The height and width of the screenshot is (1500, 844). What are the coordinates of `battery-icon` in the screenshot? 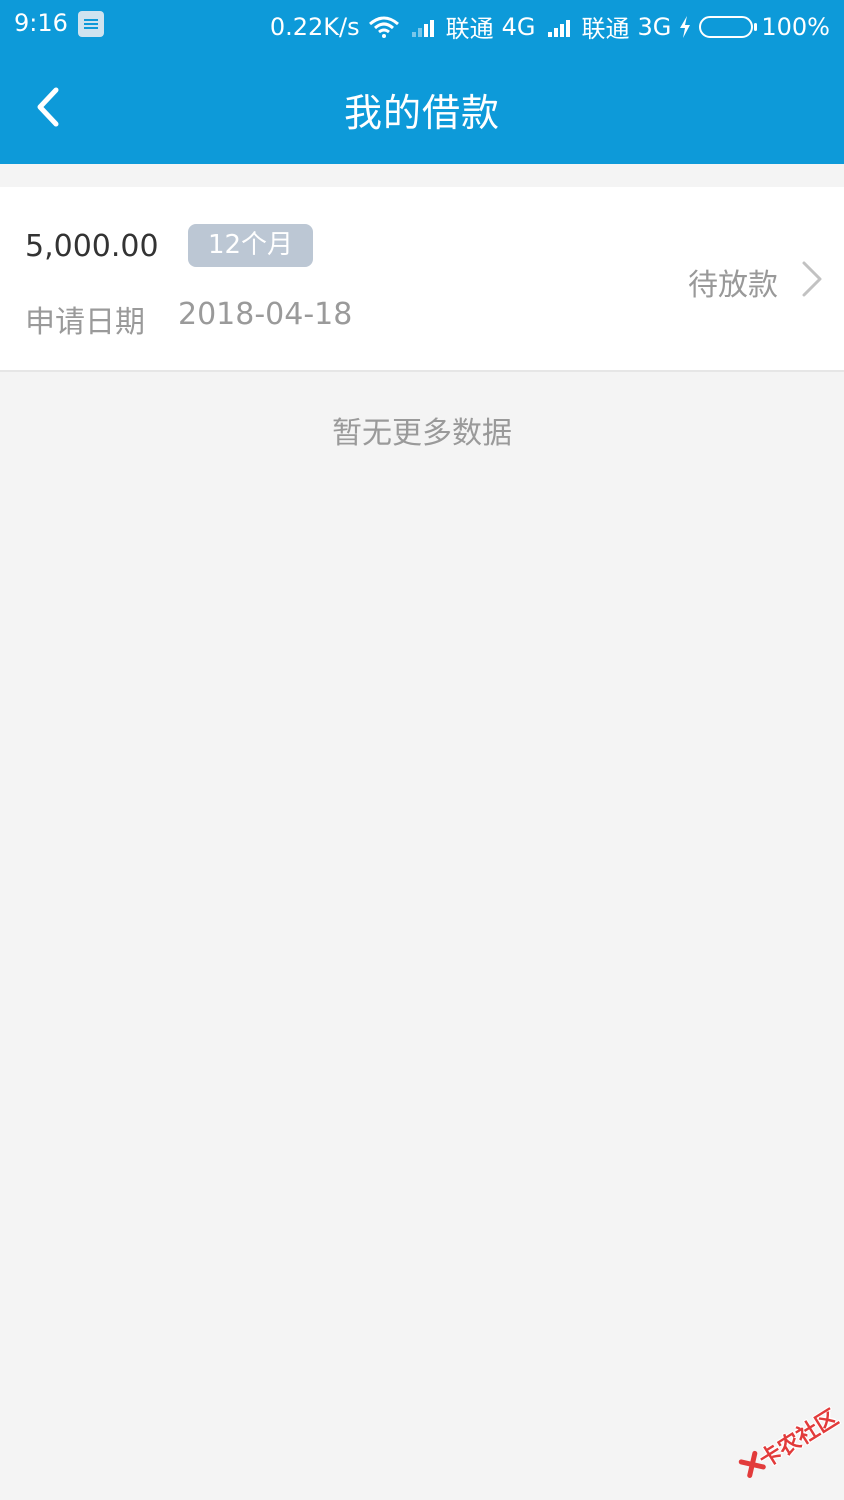 It's located at (728, 26).